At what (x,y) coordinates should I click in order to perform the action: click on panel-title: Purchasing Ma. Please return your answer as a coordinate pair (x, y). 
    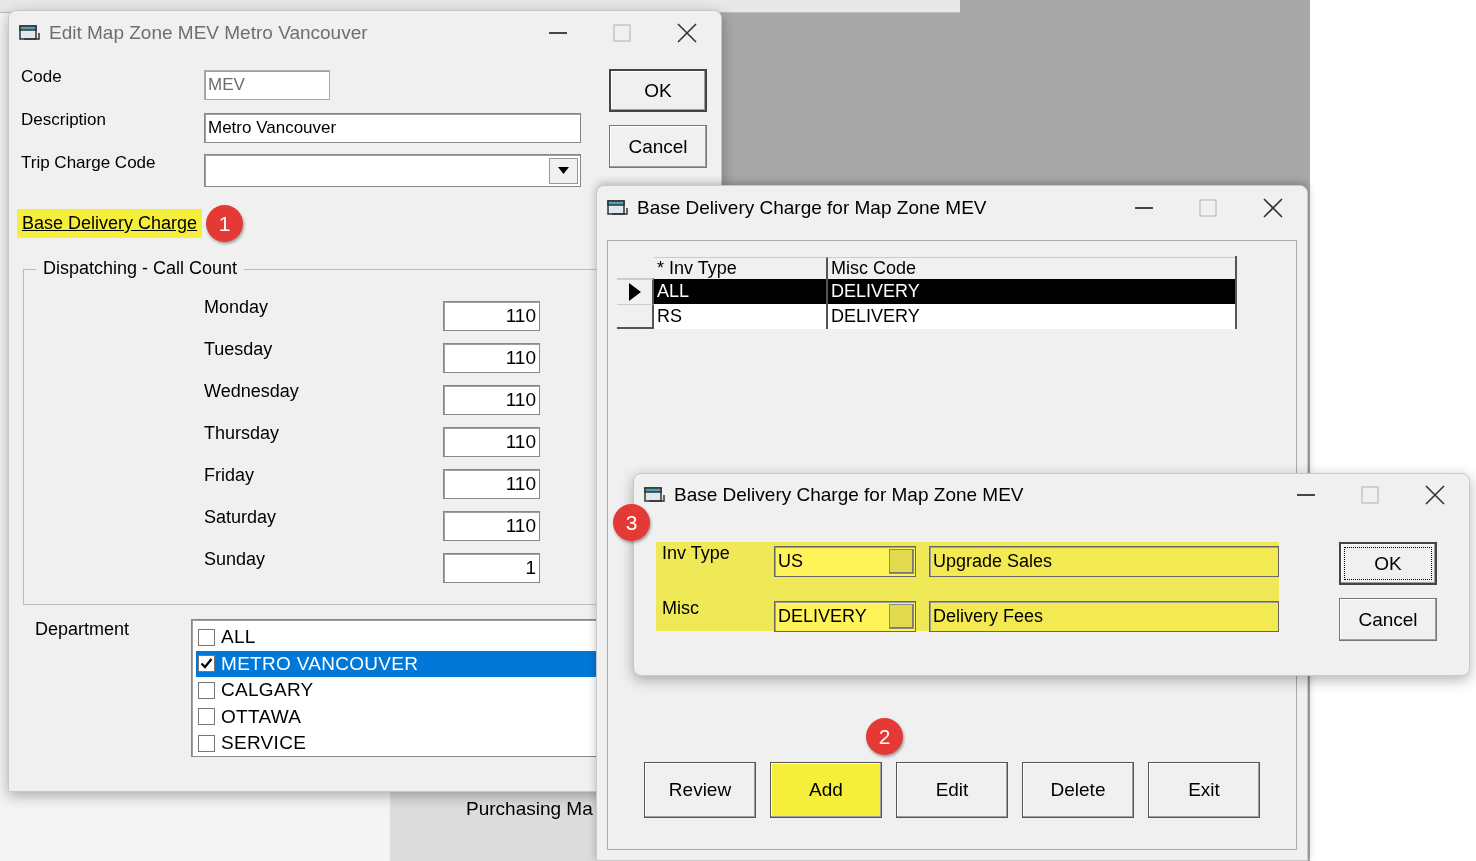
    Looking at the image, I should click on (529, 809).